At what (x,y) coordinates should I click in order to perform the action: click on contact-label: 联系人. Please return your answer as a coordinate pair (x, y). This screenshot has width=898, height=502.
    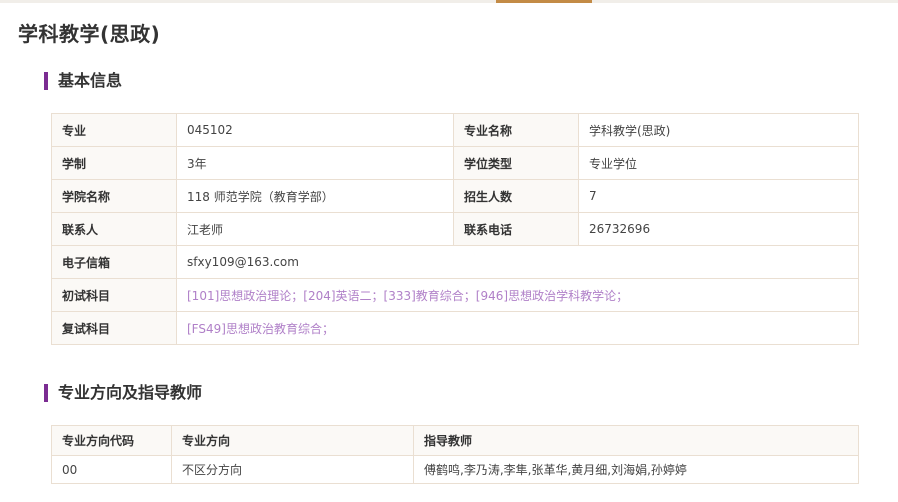
    Looking at the image, I should click on (114, 229).